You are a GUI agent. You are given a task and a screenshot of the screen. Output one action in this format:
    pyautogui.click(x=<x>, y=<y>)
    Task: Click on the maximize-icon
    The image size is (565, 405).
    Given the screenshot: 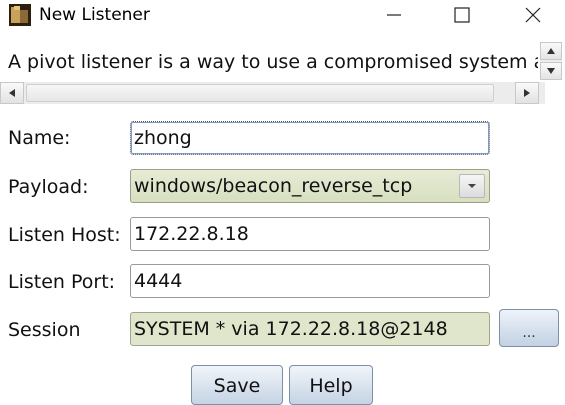 What is the action you would take?
    pyautogui.click(x=462, y=15)
    